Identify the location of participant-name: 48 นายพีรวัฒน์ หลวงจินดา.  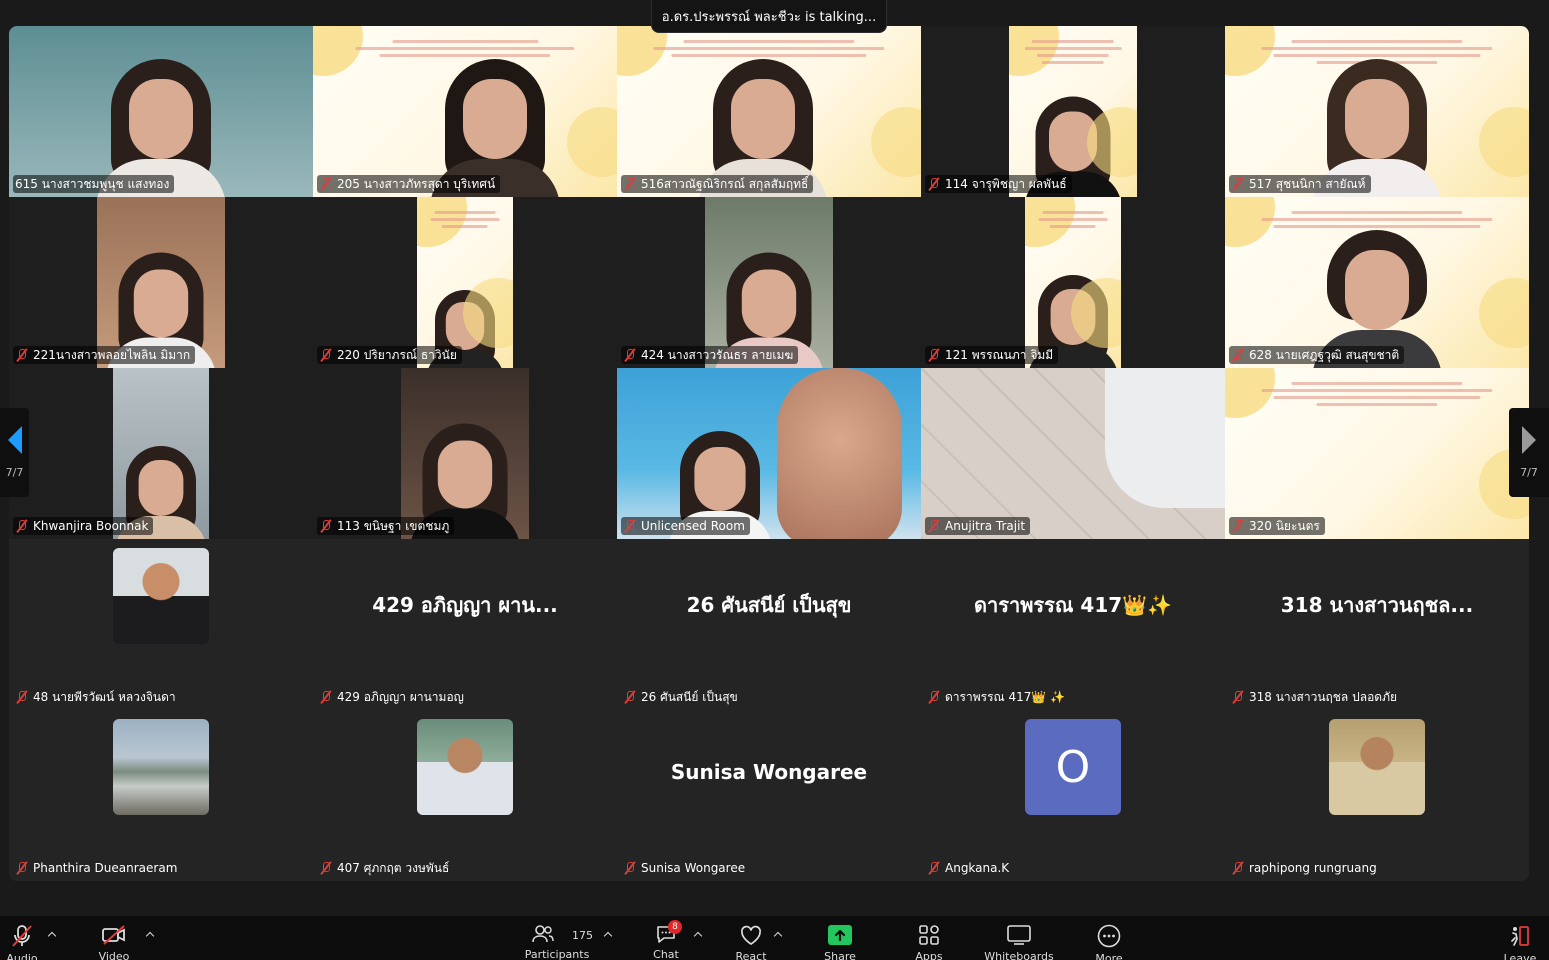
(104, 696).